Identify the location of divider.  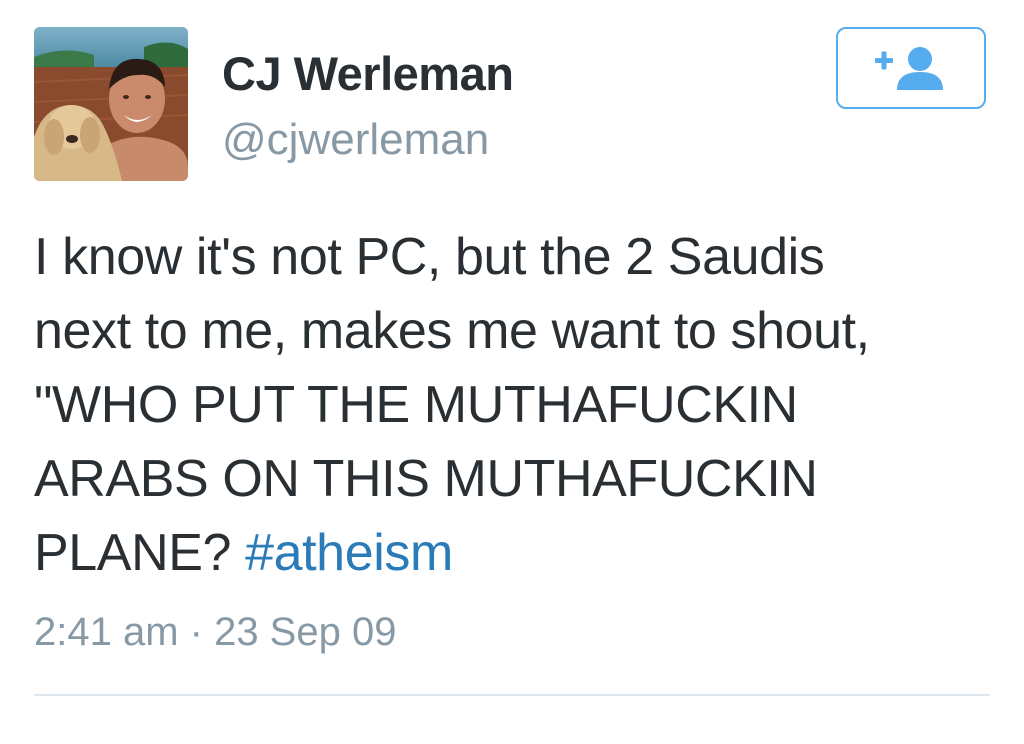
(512, 695).